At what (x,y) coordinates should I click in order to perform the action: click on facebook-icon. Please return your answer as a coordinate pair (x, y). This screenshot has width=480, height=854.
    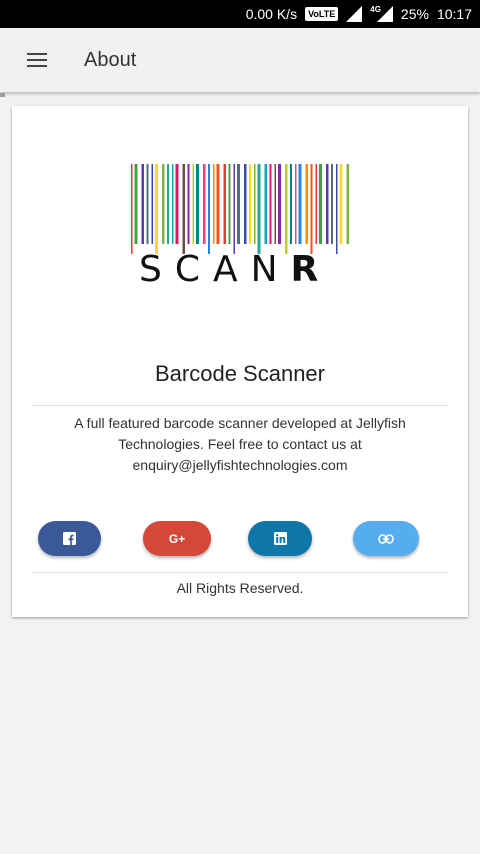
    Looking at the image, I should click on (69, 538).